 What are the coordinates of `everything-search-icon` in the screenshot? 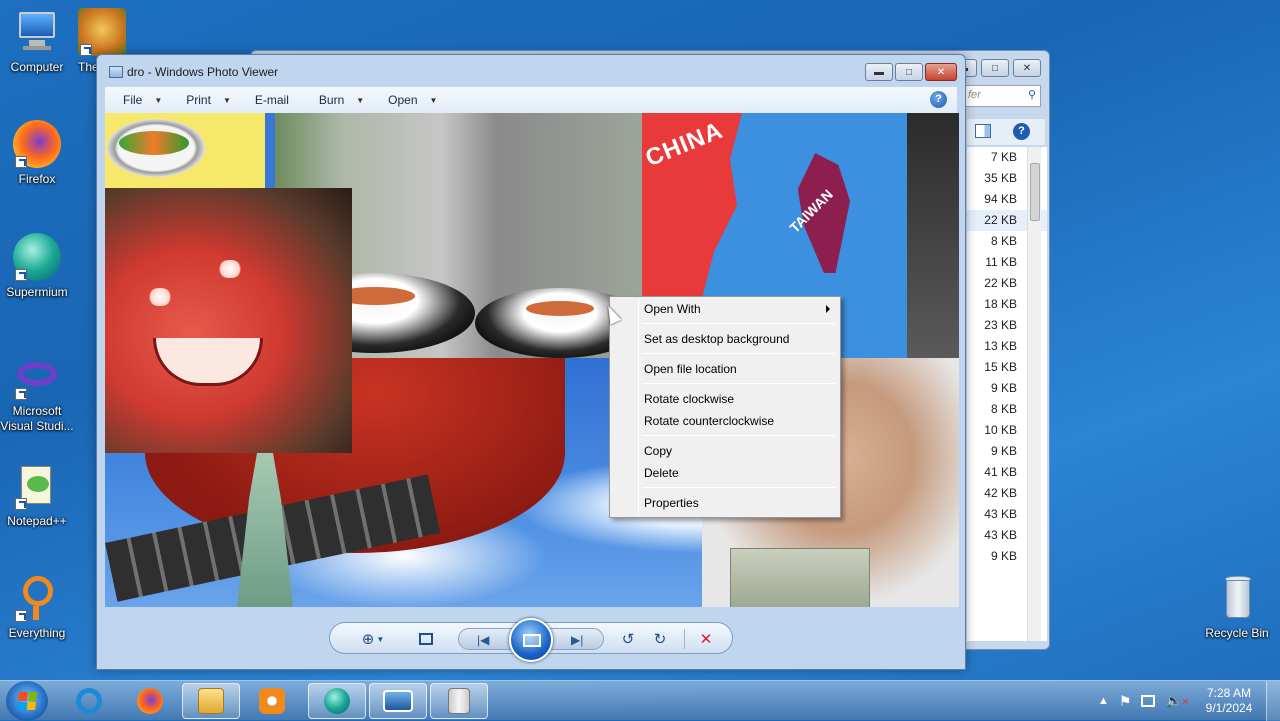 It's located at (37, 598).